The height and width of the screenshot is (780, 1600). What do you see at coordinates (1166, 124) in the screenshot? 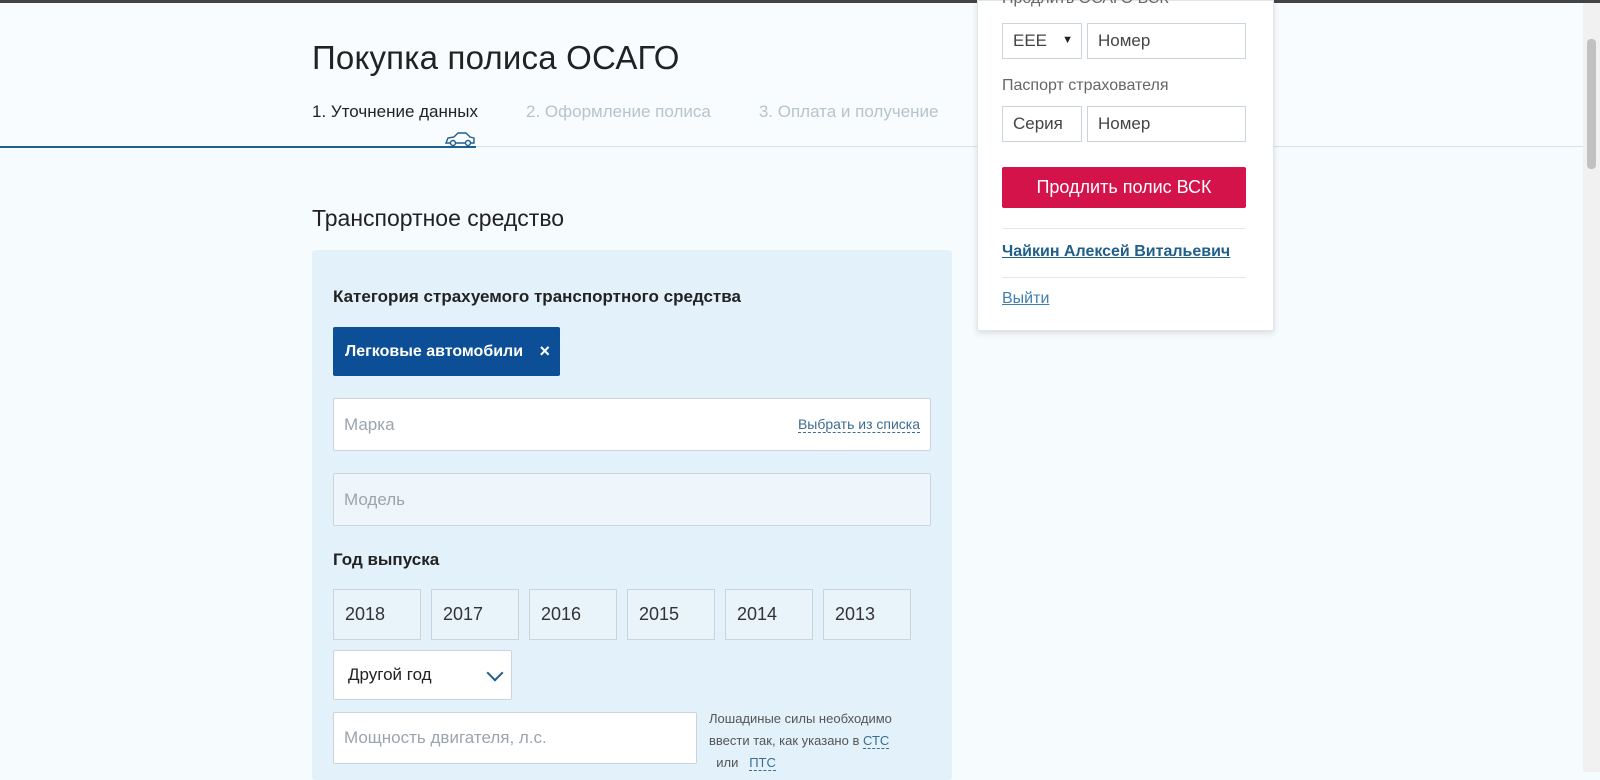
I see `passport-number-input: Номер` at bounding box center [1166, 124].